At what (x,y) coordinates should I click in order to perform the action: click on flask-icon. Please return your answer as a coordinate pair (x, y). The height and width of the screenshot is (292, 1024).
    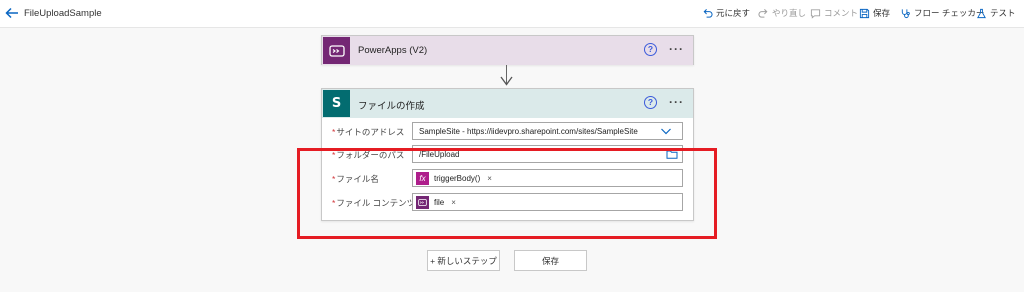
    Looking at the image, I should click on (981, 13).